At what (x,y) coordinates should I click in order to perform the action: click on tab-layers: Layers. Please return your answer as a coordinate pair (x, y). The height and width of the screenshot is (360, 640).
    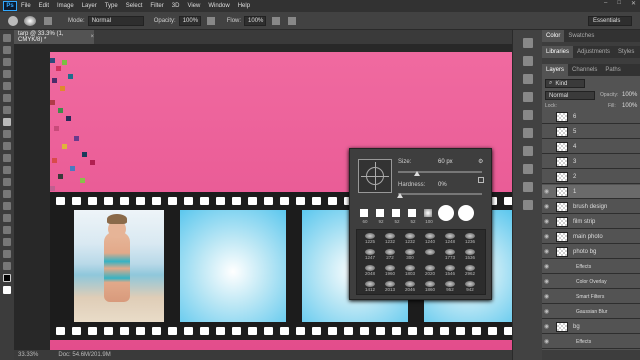
    Looking at the image, I should click on (555, 70).